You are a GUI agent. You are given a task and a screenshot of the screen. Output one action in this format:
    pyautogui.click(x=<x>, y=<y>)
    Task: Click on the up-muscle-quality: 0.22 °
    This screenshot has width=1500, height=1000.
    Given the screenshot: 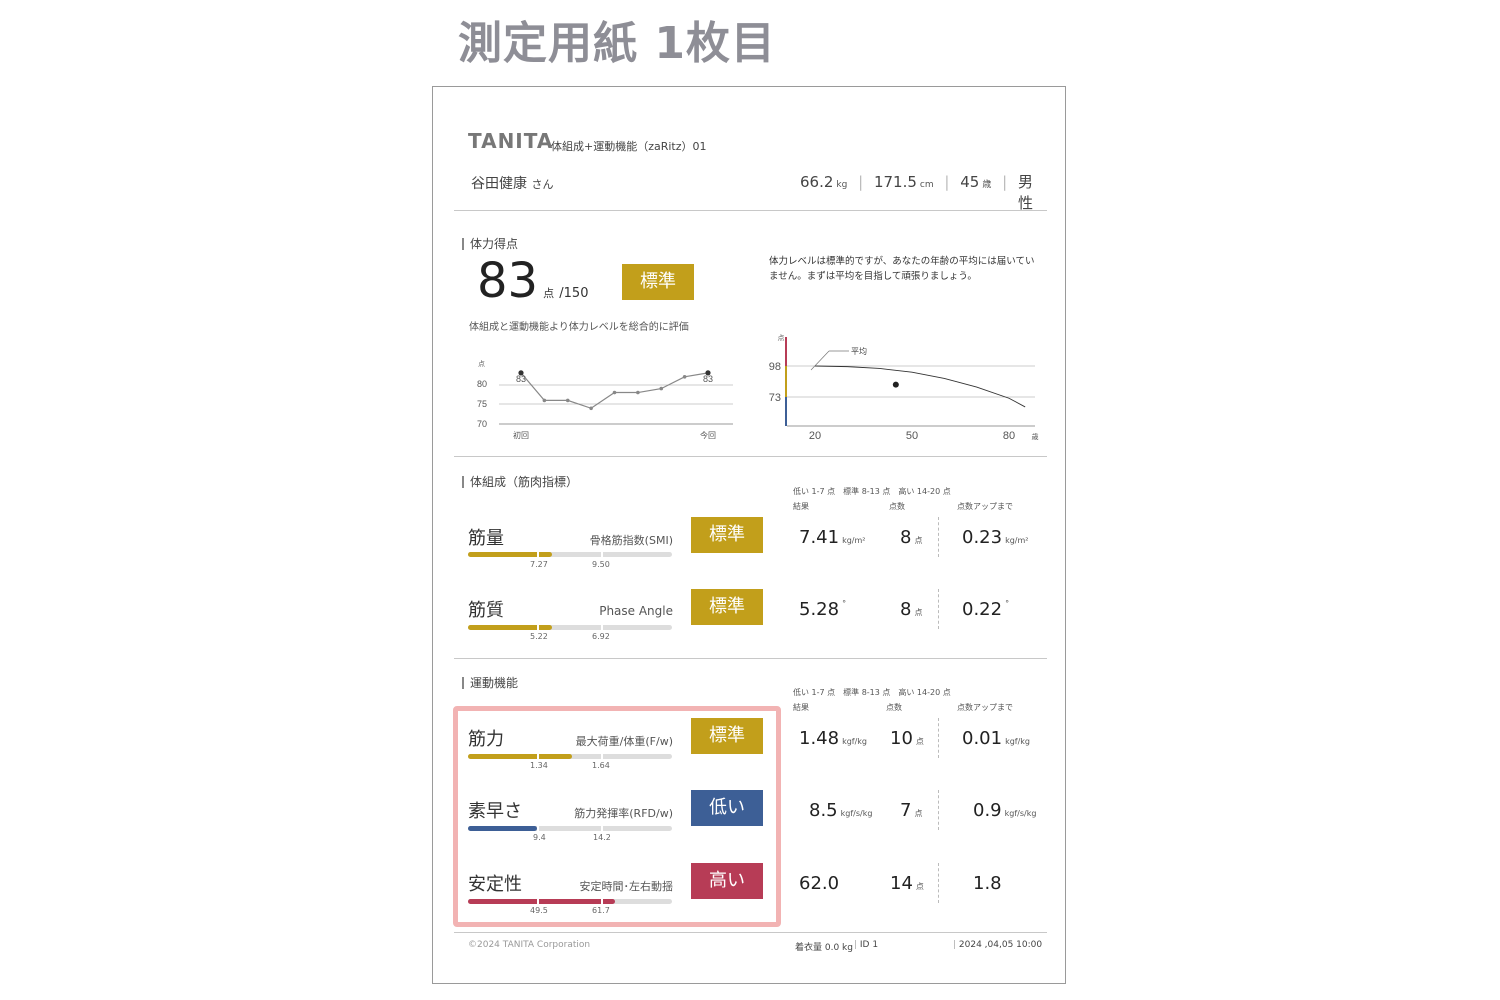 What is the action you would take?
    pyautogui.click(x=985, y=609)
    